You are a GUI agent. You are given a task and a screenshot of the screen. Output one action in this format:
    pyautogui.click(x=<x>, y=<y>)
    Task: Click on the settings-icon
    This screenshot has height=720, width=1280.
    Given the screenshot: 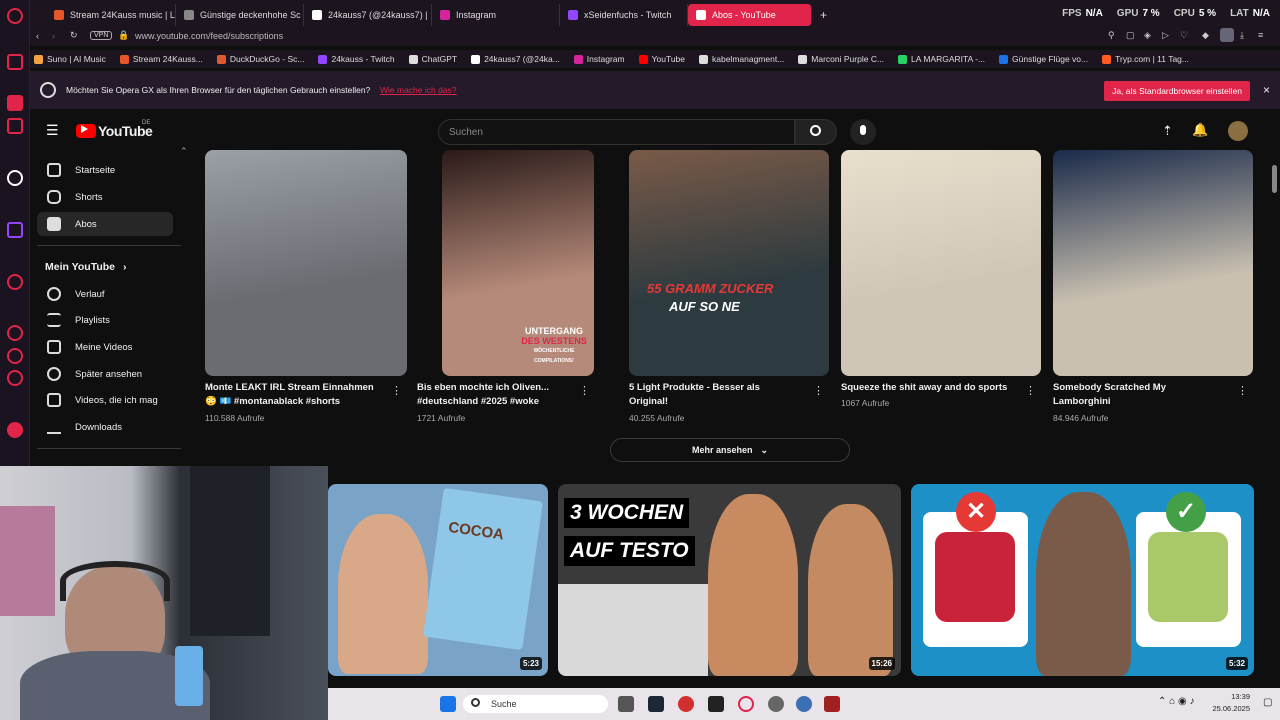 What is the action you would take?
    pyautogui.click(x=15, y=378)
    